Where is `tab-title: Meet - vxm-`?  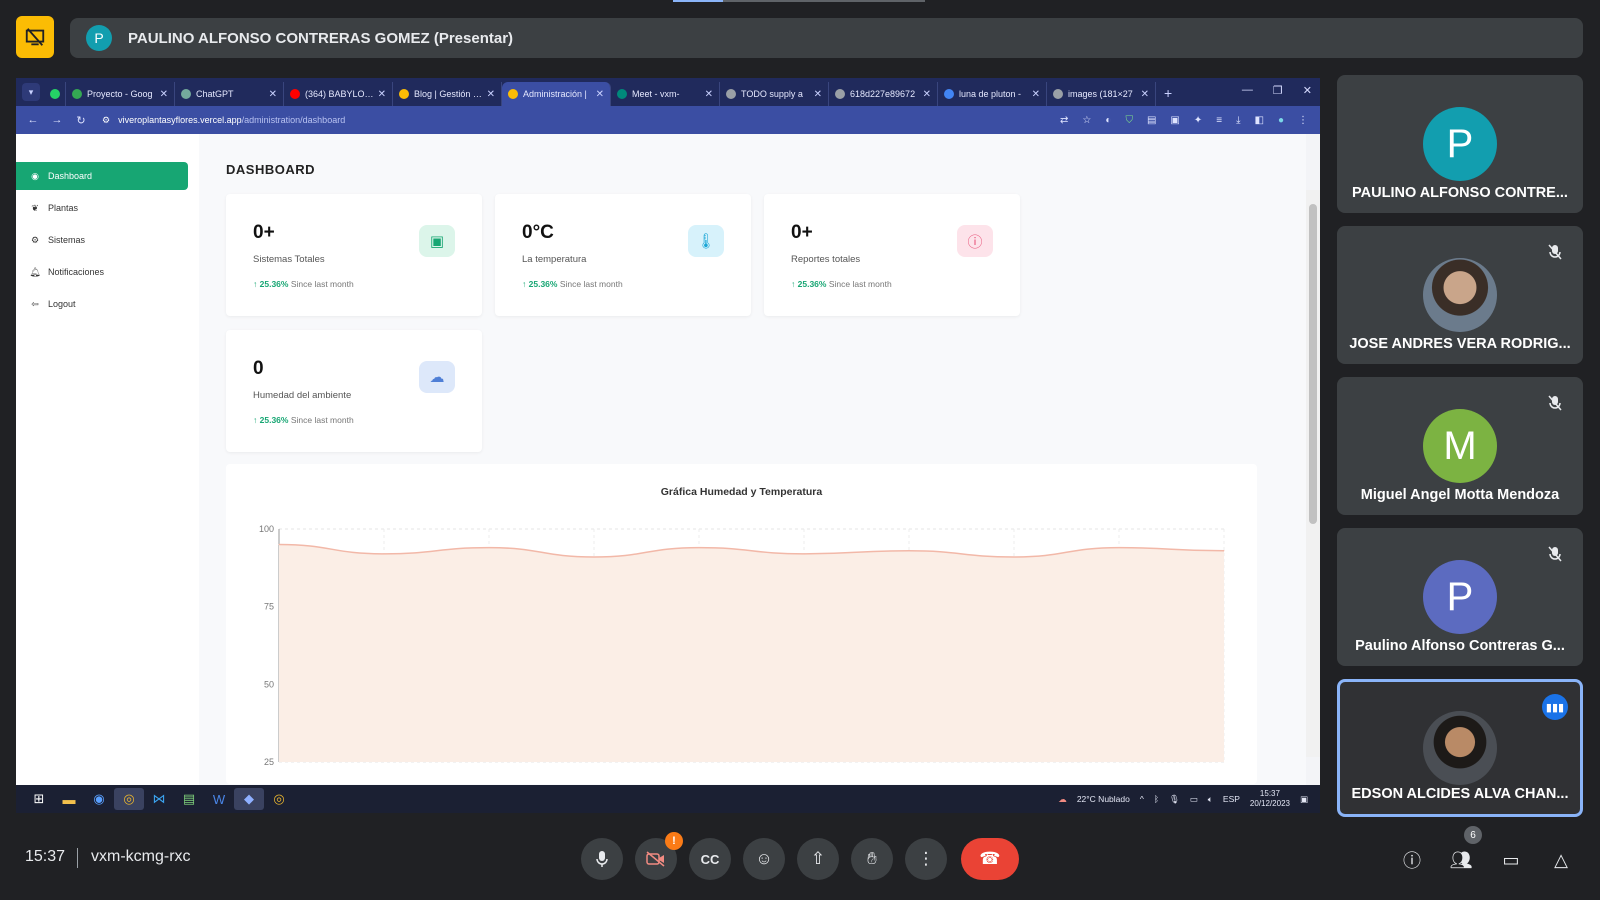 tab-title: Meet - vxm- is located at coordinates (656, 94).